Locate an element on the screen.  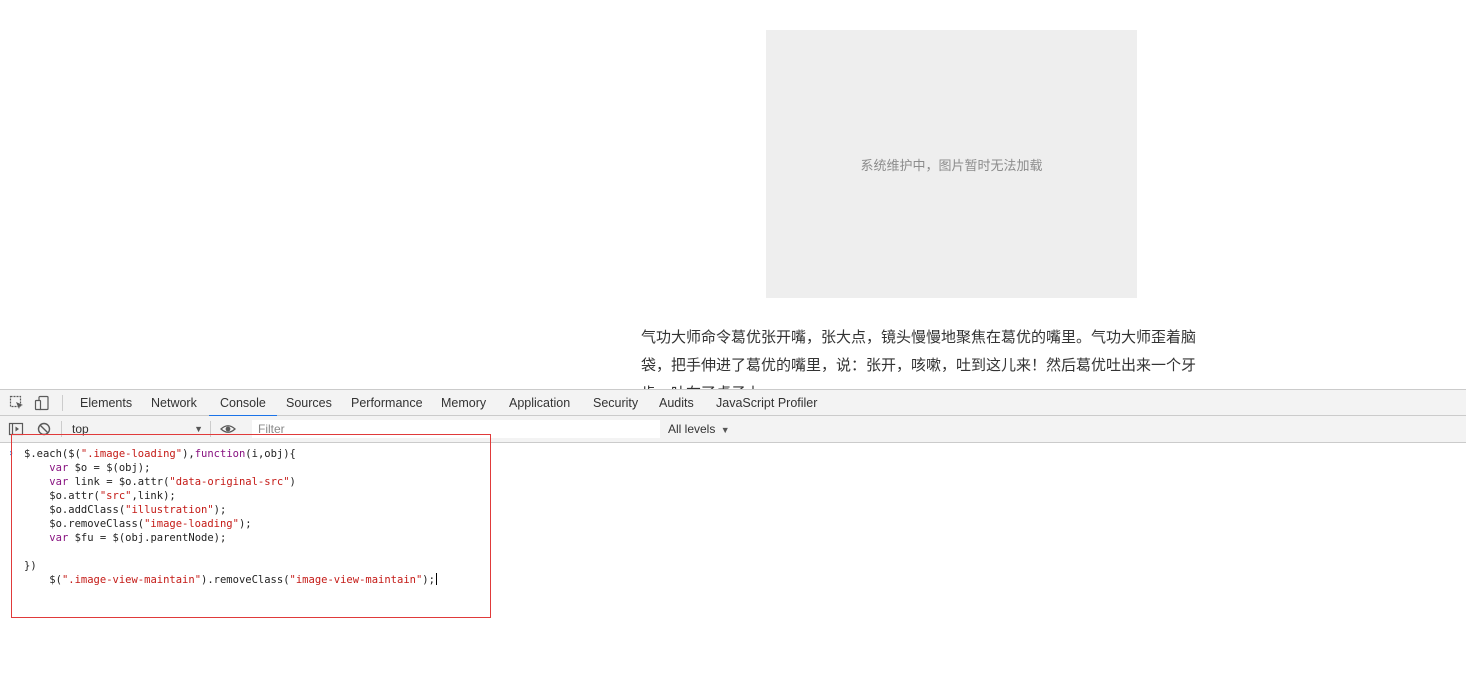
image-placeholder: 系统维护中，图片暂时无法加载 is located at coordinates (951, 164).